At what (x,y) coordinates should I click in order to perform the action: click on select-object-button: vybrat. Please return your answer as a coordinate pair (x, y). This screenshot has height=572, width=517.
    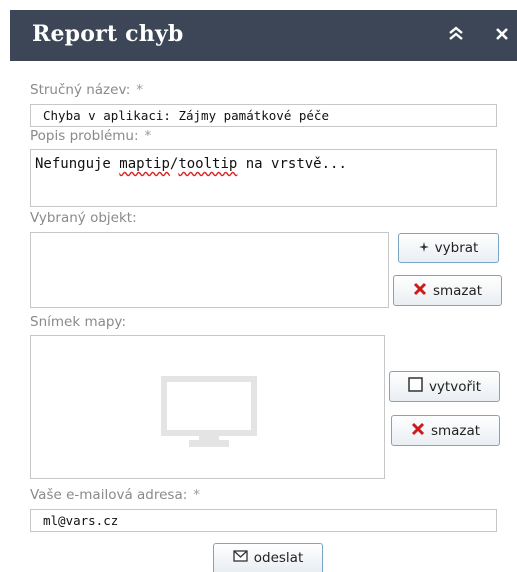
    Looking at the image, I should click on (448, 248).